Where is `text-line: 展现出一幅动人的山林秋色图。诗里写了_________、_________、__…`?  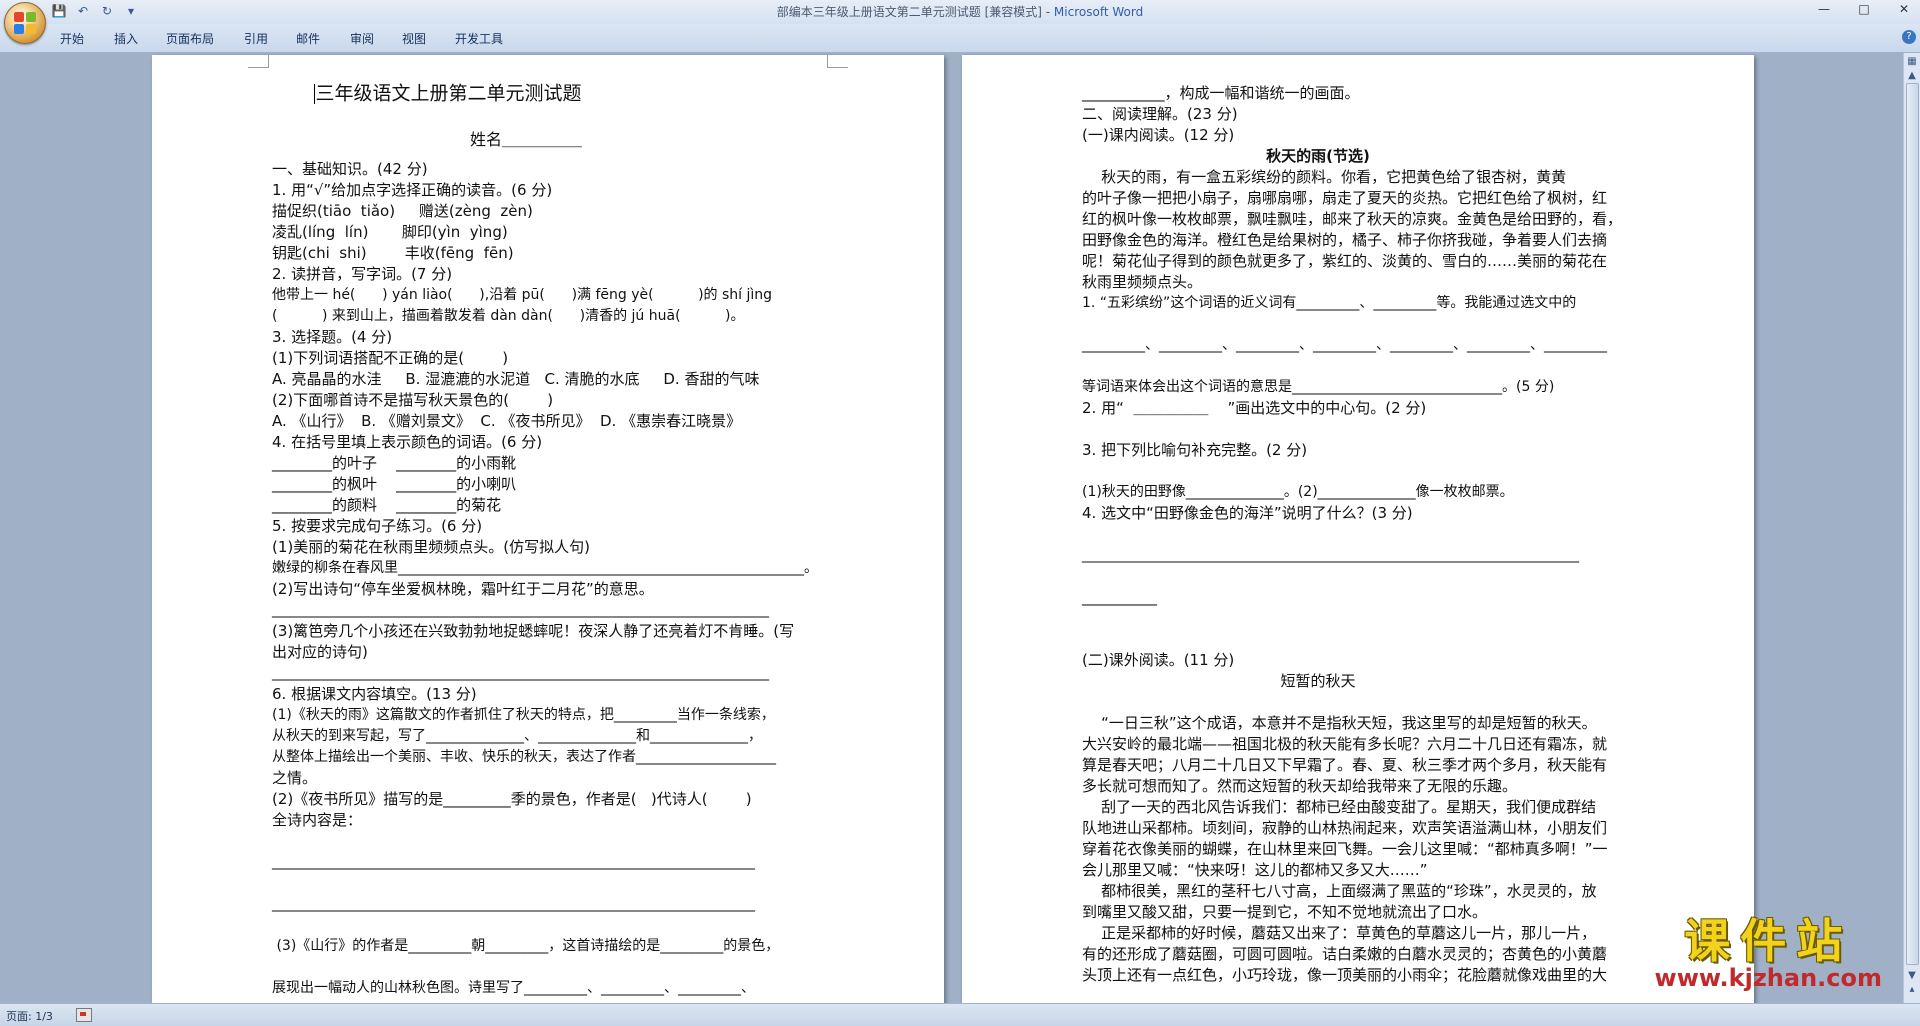 text-line: 展现出一幅动人的山林秋色图。诗里写了_________、_________、__… is located at coordinates (513, 988).